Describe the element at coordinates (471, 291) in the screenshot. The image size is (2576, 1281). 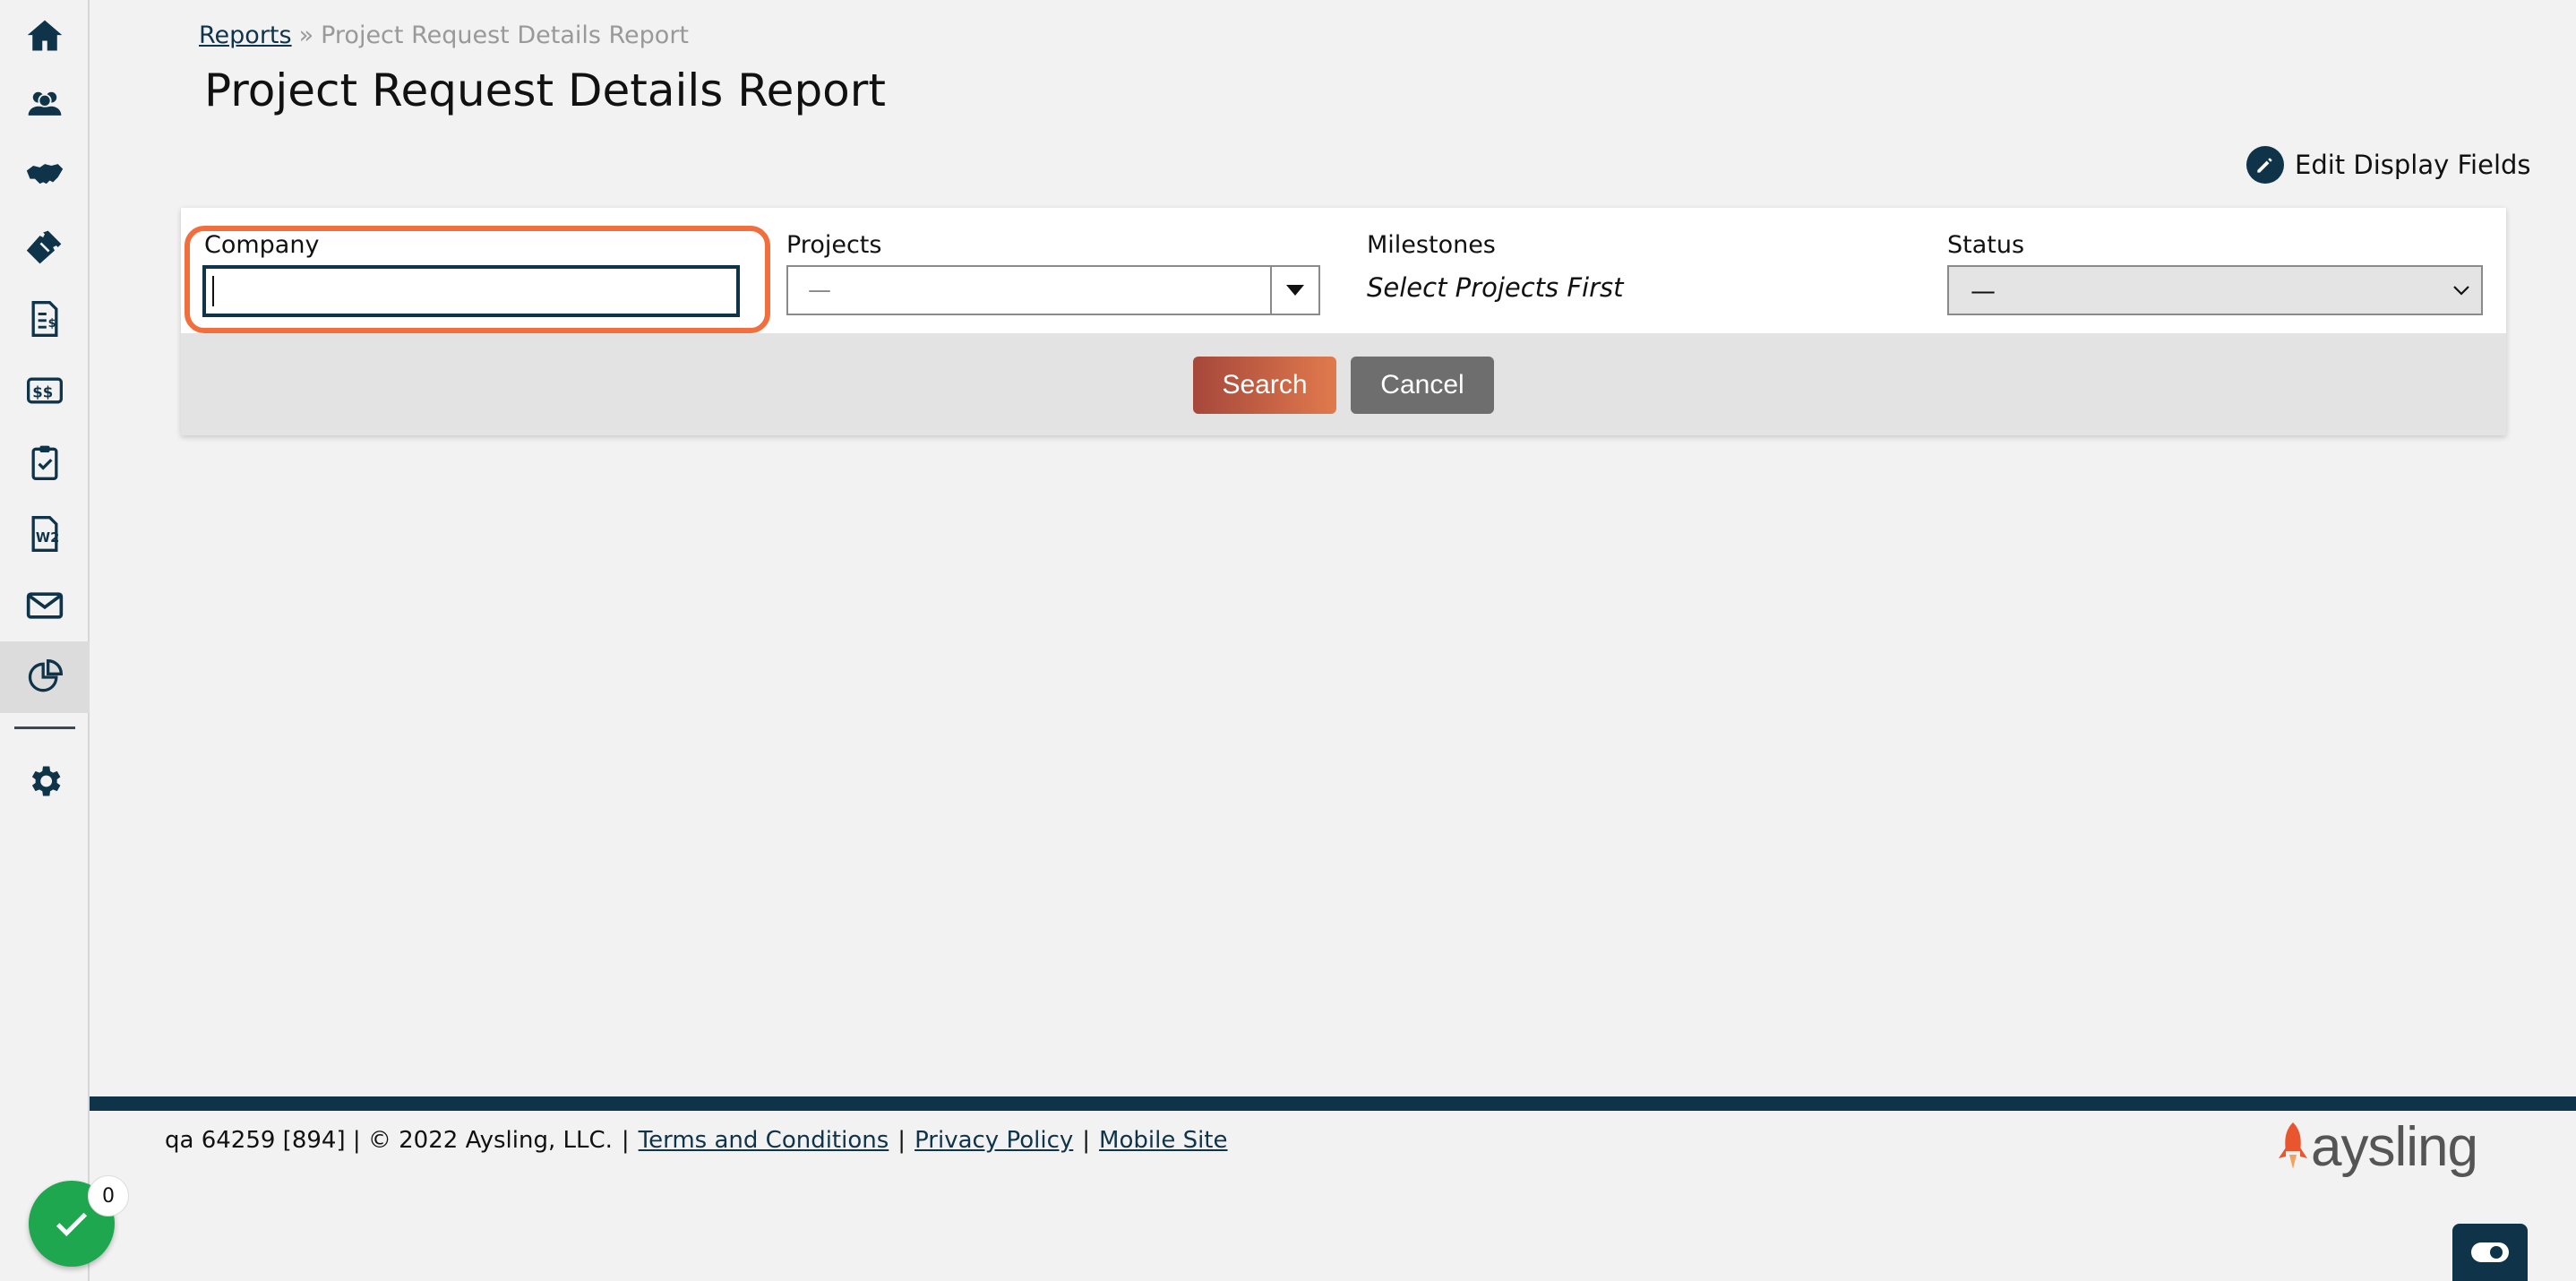
I see `company-input` at that location.